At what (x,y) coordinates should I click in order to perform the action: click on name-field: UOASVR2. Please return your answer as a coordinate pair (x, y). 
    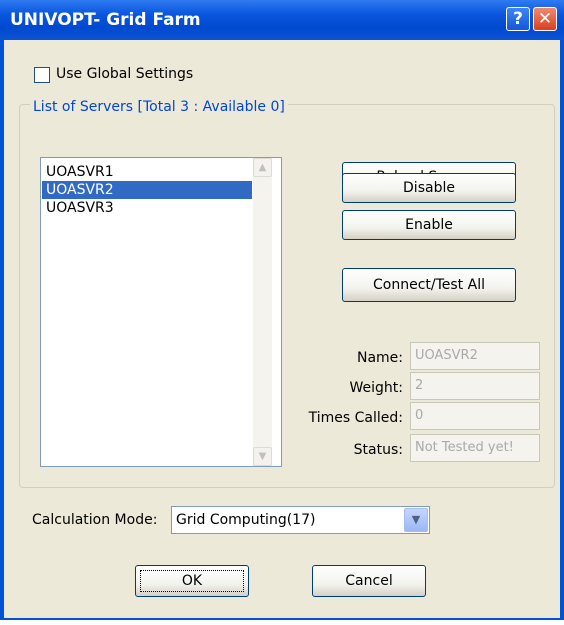
    Looking at the image, I should click on (475, 356).